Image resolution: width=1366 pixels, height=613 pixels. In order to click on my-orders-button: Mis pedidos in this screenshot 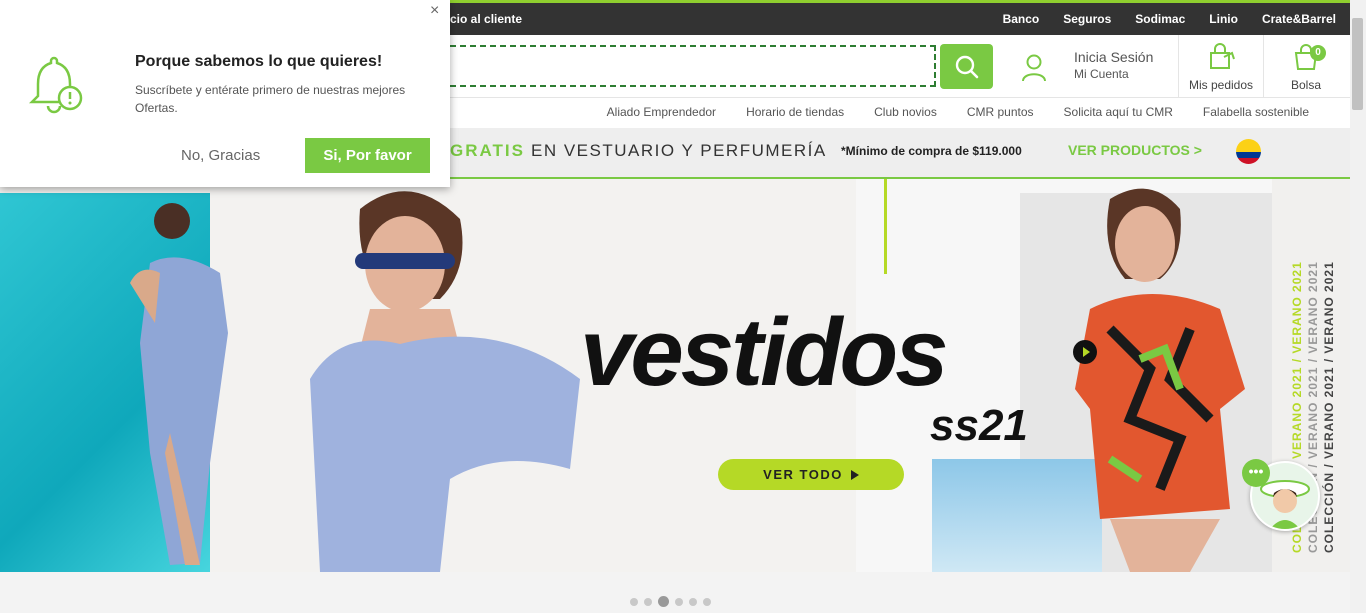, I will do `click(1221, 67)`.